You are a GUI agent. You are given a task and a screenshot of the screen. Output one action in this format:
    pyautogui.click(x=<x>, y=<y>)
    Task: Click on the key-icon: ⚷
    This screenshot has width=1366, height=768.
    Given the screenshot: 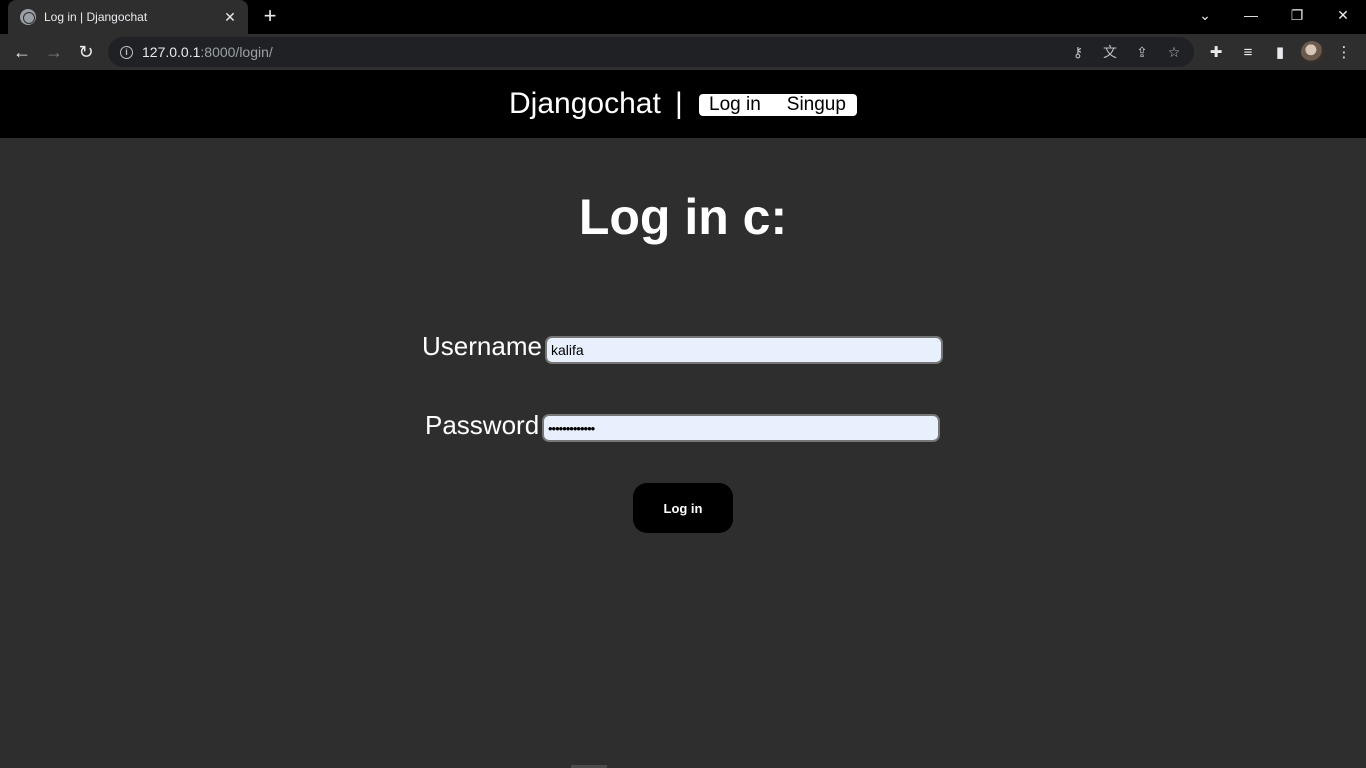 What is the action you would take?
    pyautogui.click(x=1078, y=52)
    